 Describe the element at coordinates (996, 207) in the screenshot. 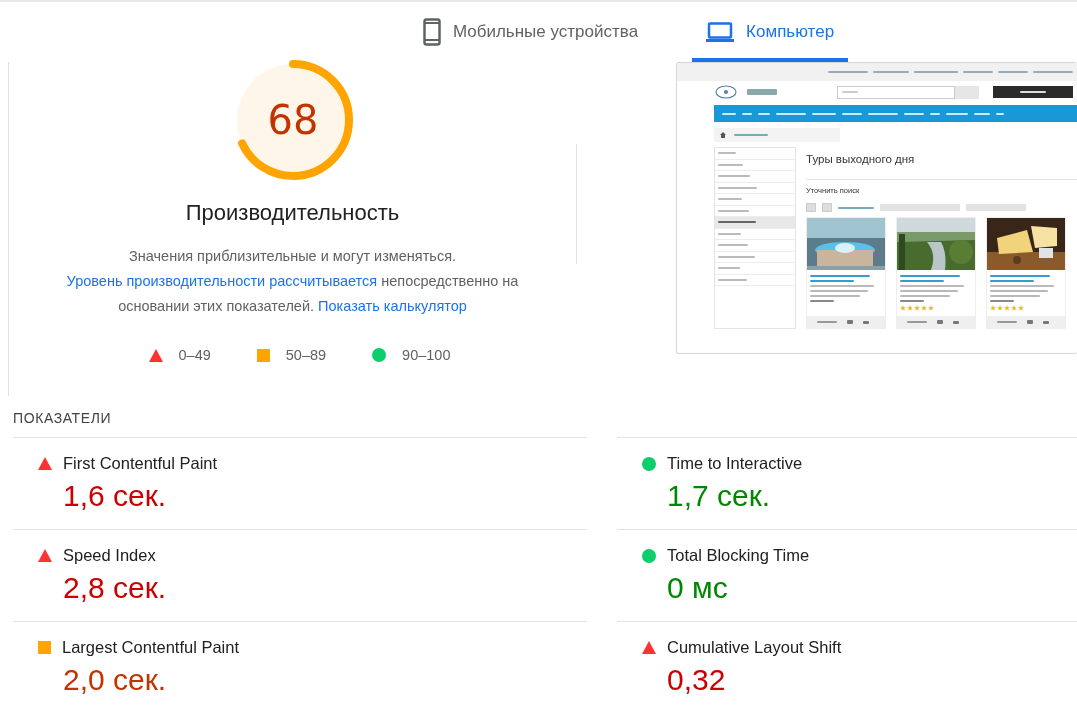

I see `count-select` at that location.